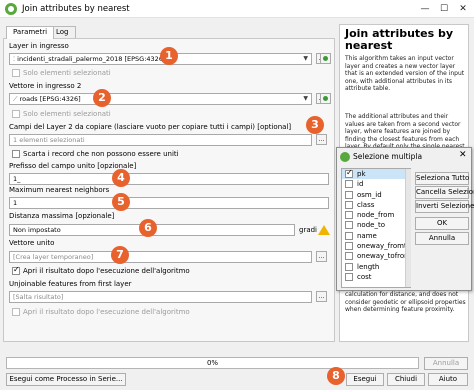 The image size is (474, 390). What do you see at coordinates (376, 184) in the screenshot?
I see `list-item: id` at bounding box center [376, 184].